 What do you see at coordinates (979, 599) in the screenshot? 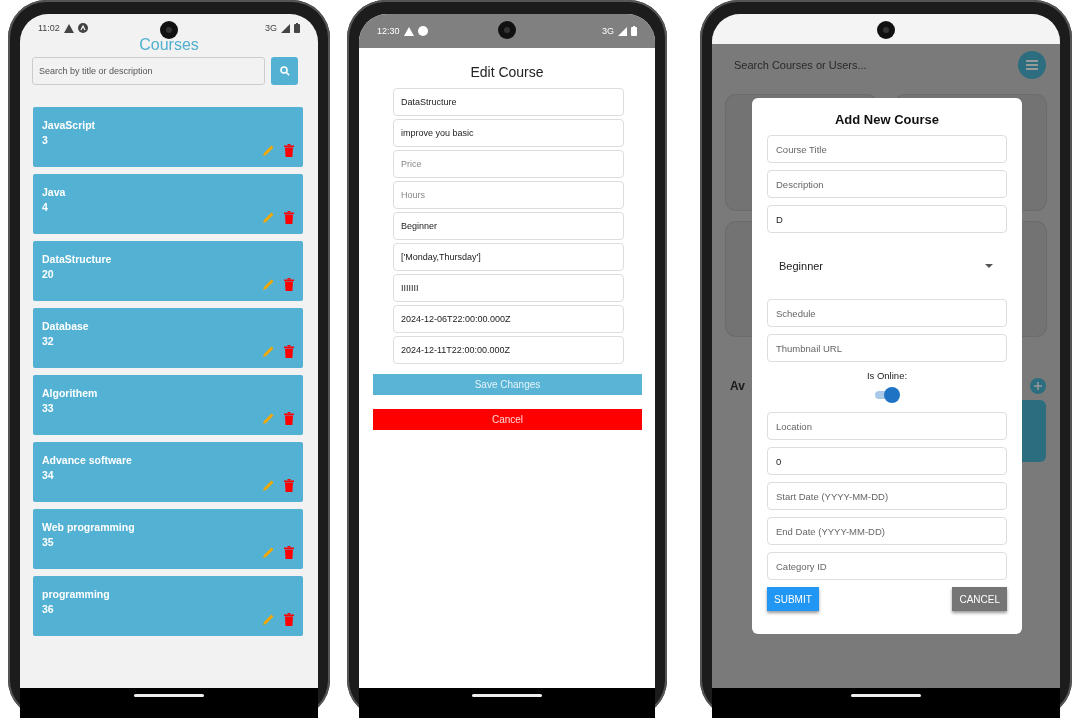
I see `cancel-button: CANCEL` at bounding box center [979, 599].